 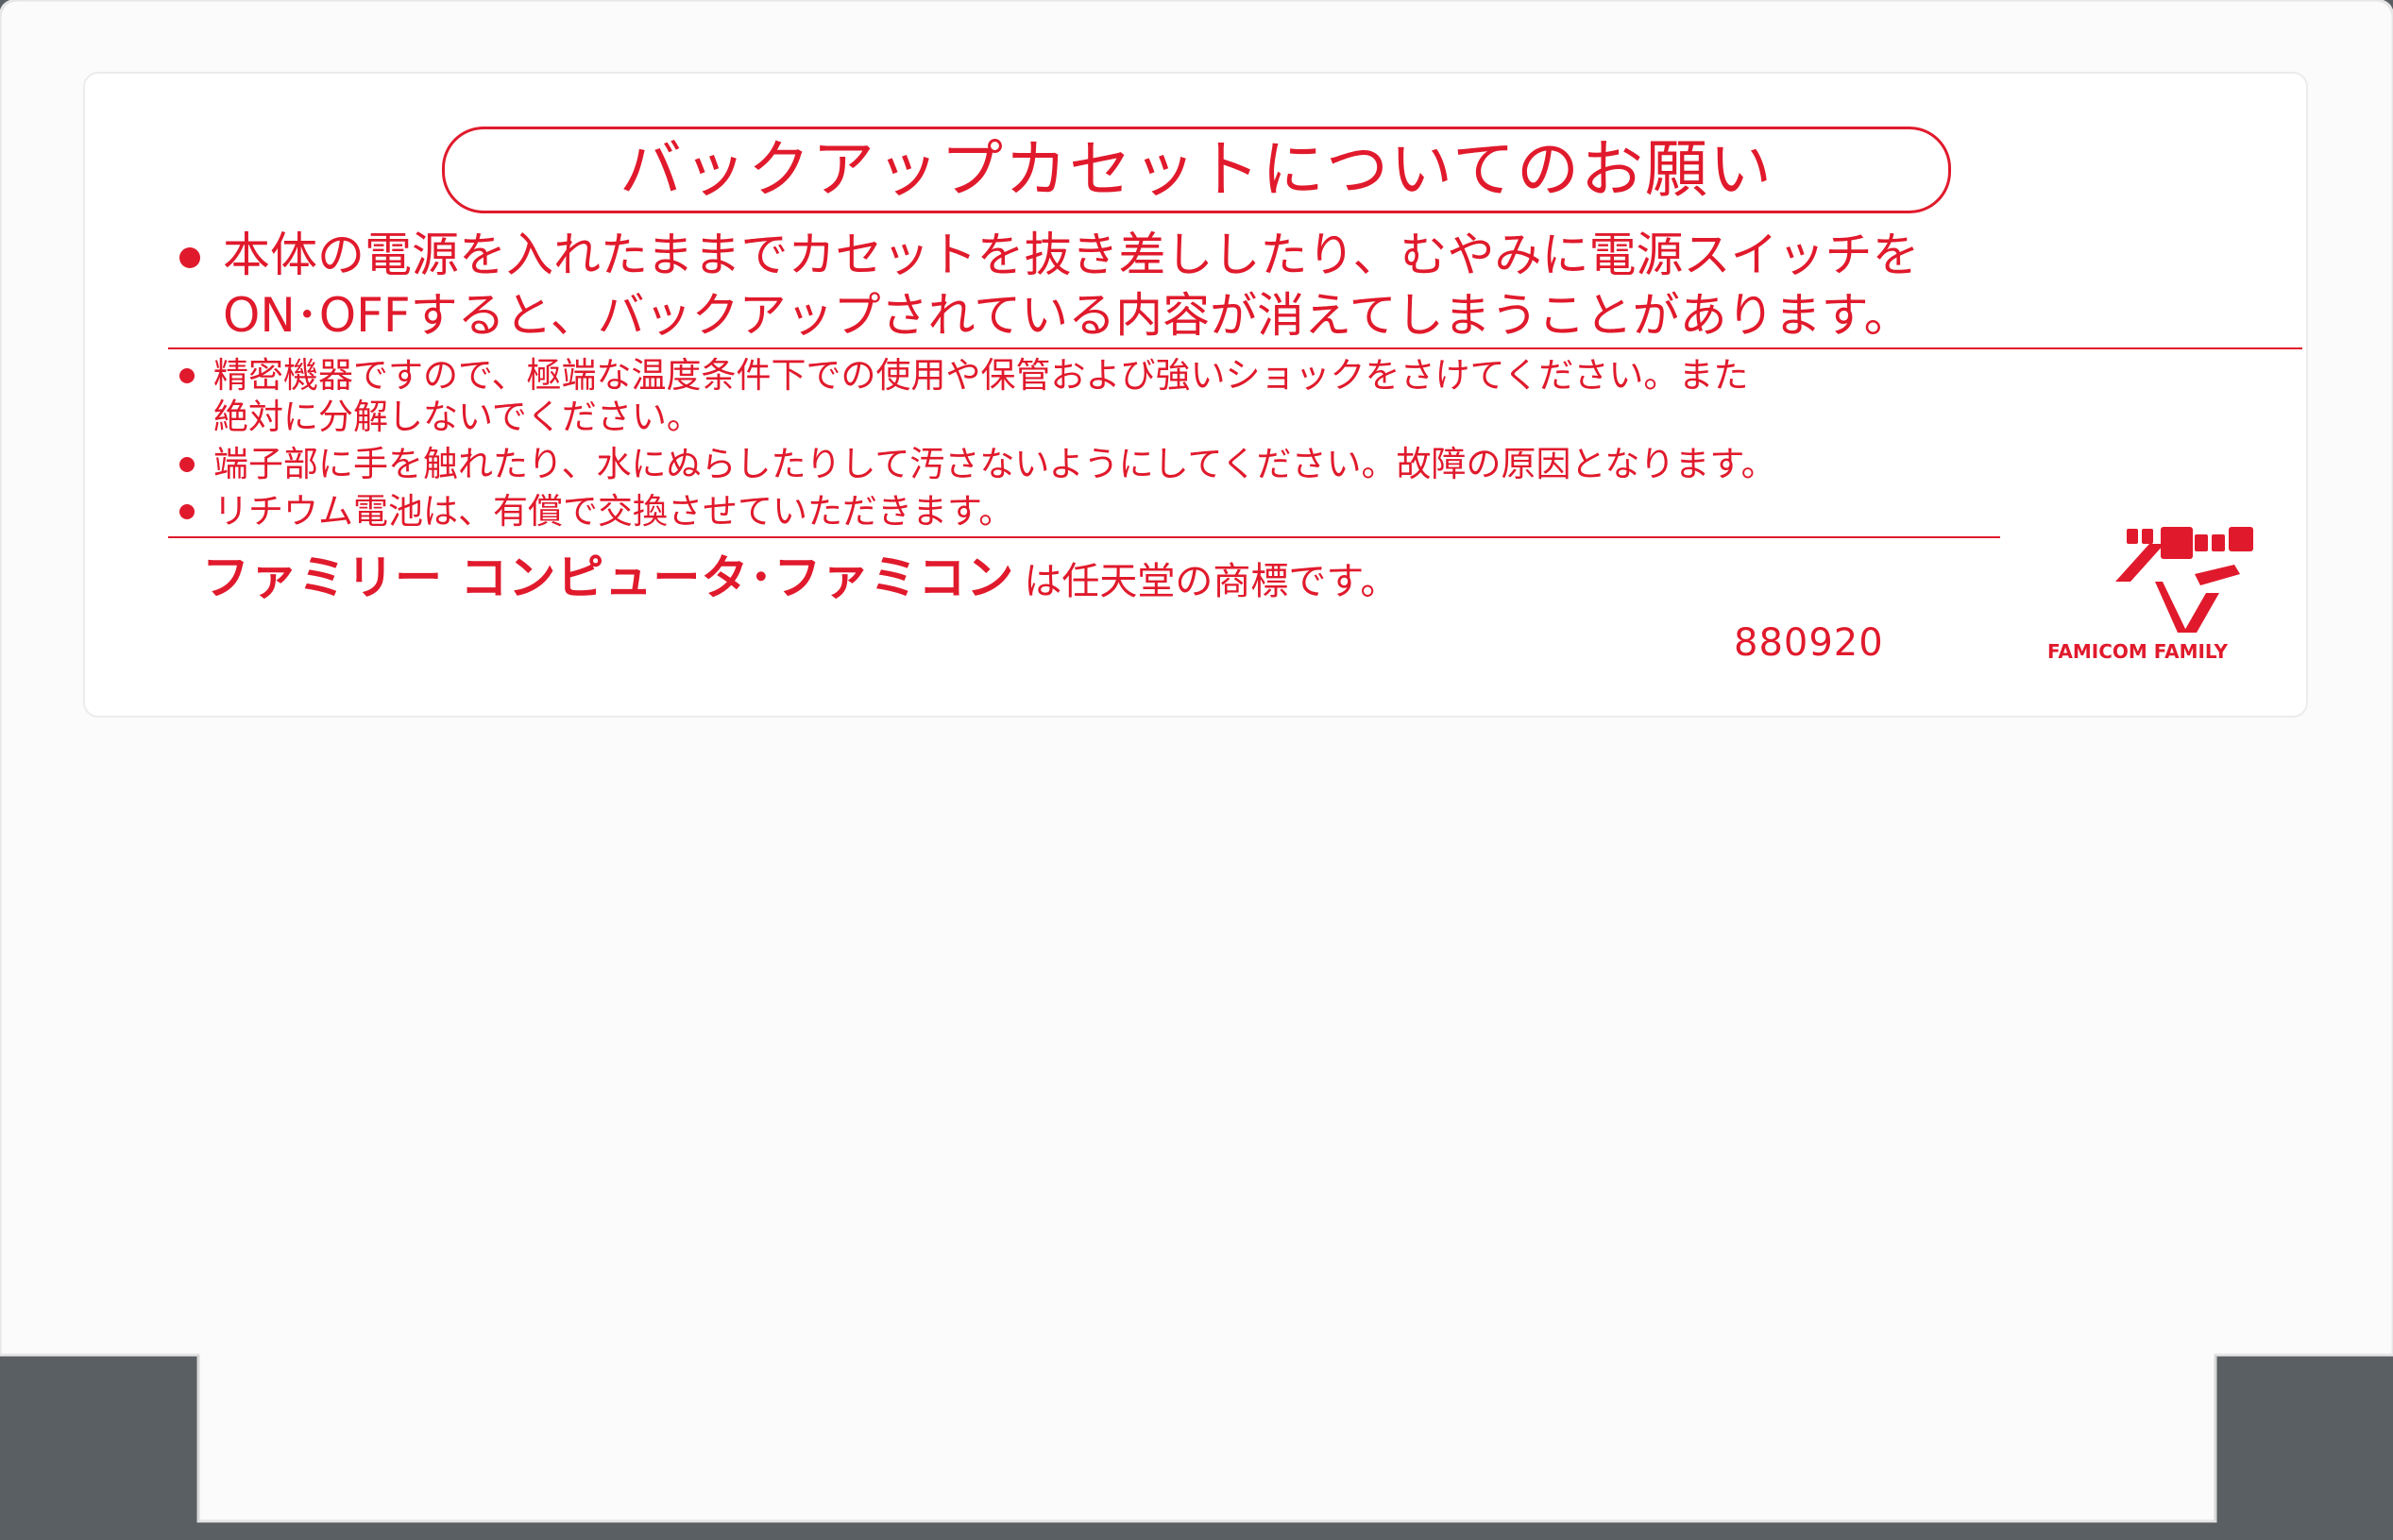 I want to click on main-warning-line-1: 本体の電源を入れたままでカセットを抜き差ししたり、むやみに電源スイッチを, so click(x=1071, y=255).